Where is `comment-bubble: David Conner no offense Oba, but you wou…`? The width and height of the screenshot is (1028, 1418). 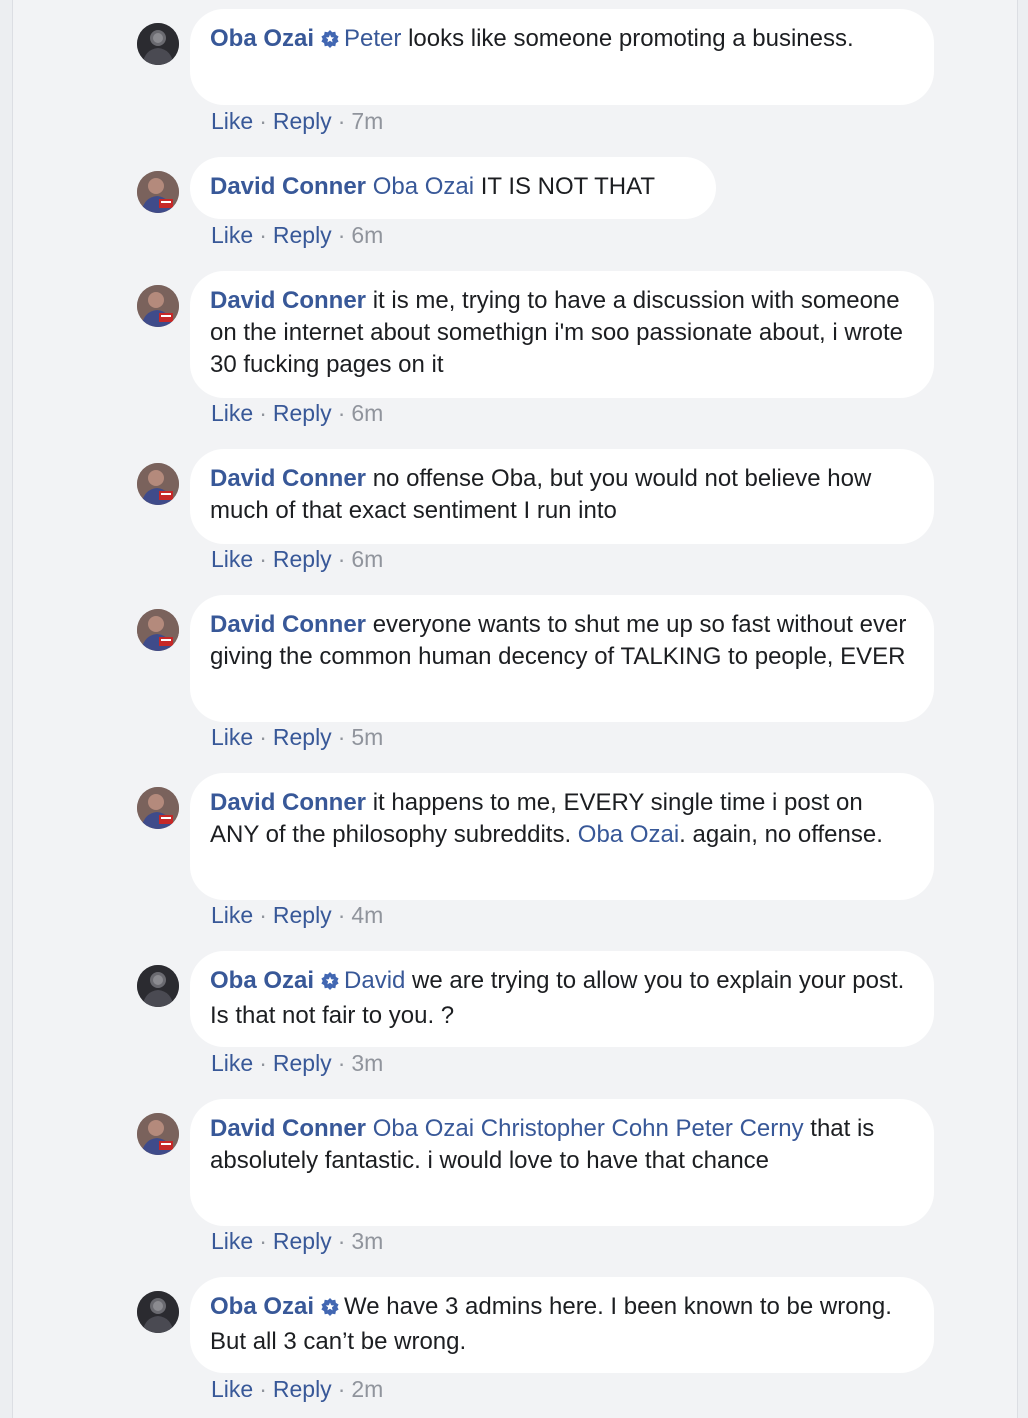 comment-bubble: David Conner no offense Oba, but you wou… is located at coordinates (562, 496).